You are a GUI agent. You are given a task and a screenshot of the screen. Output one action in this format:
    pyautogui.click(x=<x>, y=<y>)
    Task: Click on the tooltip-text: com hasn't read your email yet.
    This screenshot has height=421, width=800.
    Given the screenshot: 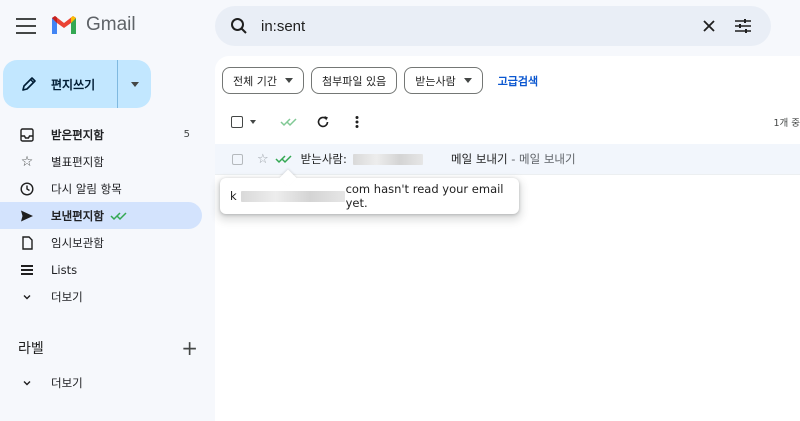 What is the action you would take?
    pyautogui.click(x=424, y=196)
    